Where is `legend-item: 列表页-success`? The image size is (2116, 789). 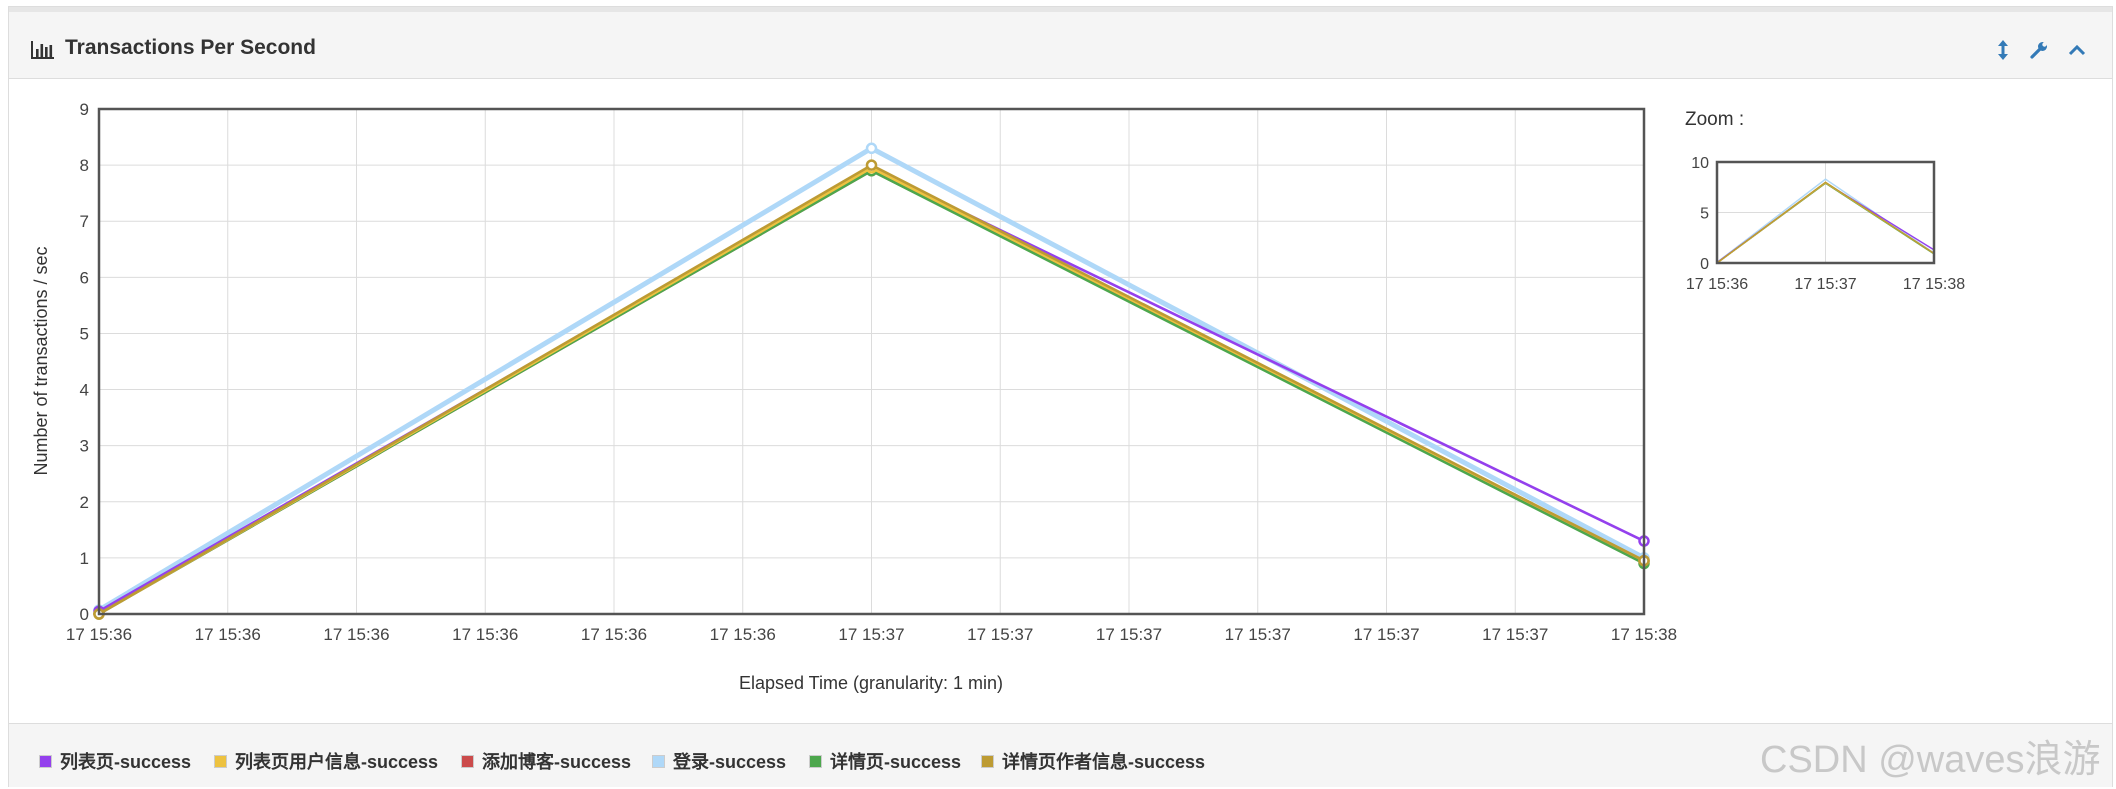
legend-item: 列表页-success is located at coordinates (115, 761).